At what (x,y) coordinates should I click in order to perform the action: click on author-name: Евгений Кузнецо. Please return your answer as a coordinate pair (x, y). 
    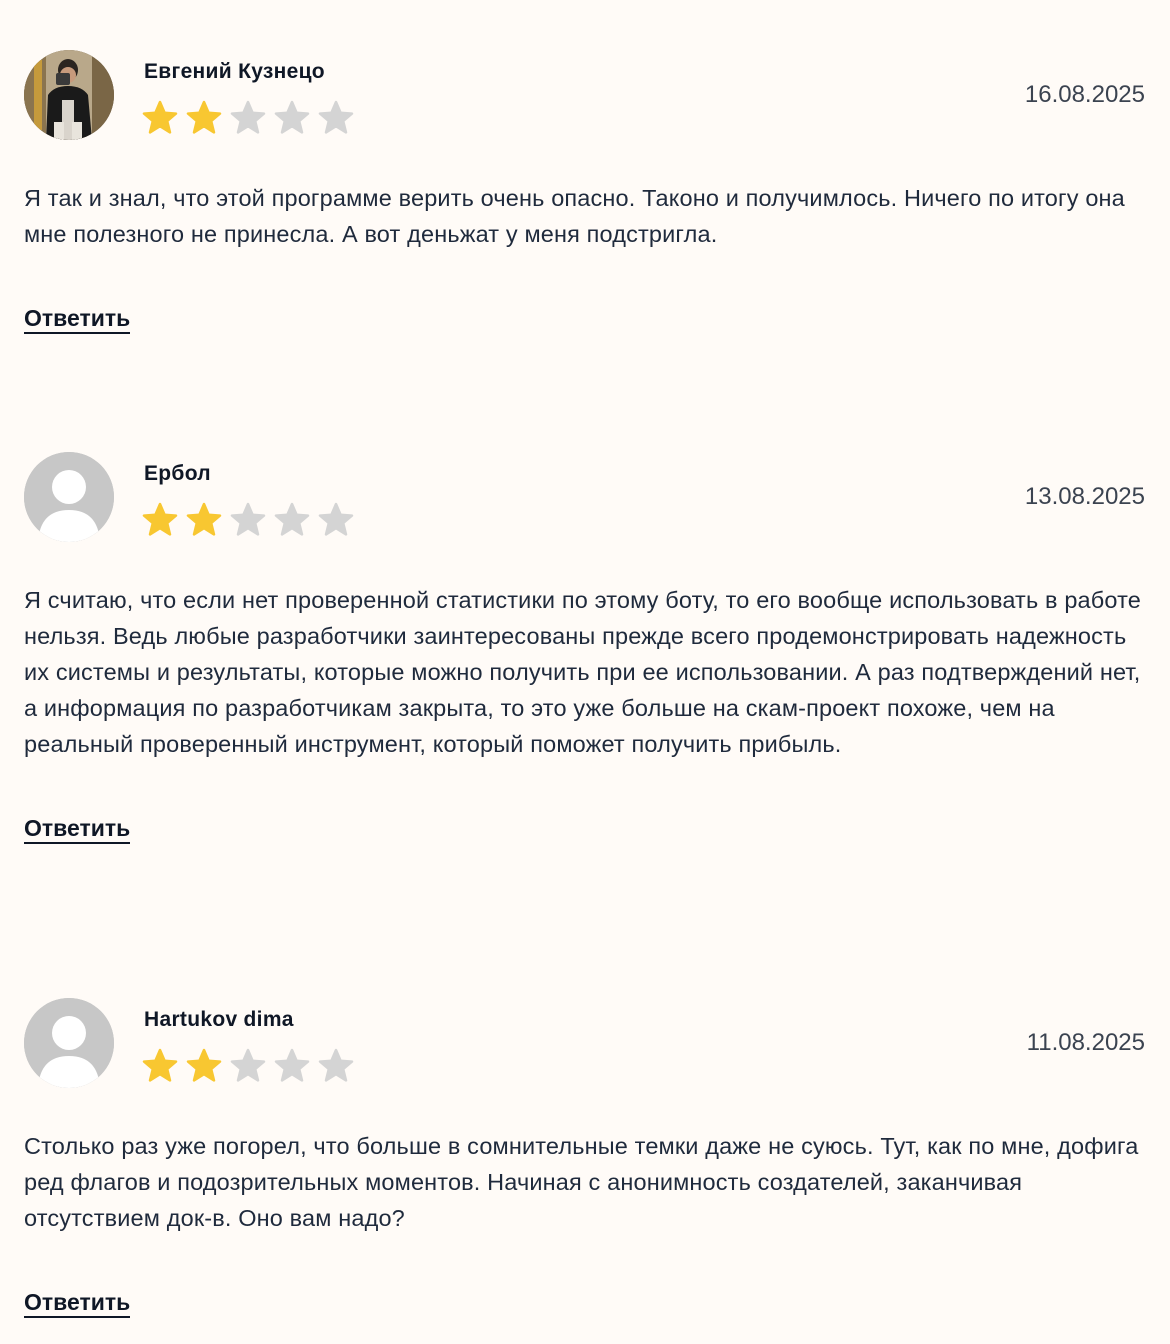
    Looking at the image, I should click on (234, 71).